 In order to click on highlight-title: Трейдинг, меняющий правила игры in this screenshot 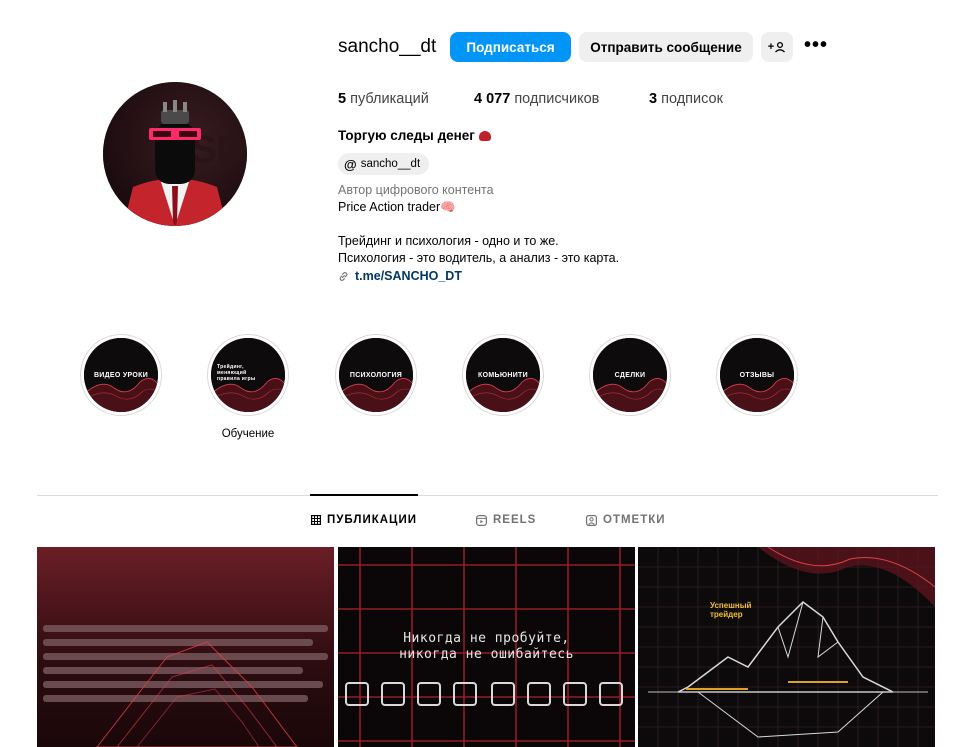, I will do `click(236, 373)`.